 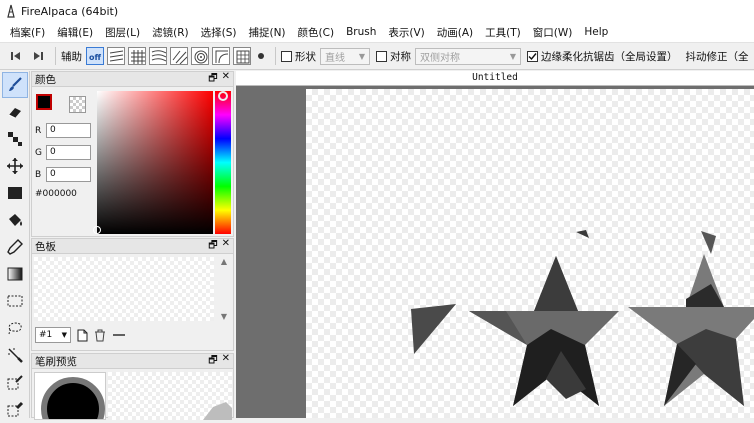 I want to click on palette-set-select: #1 ▼, so click(x=53, y=335).